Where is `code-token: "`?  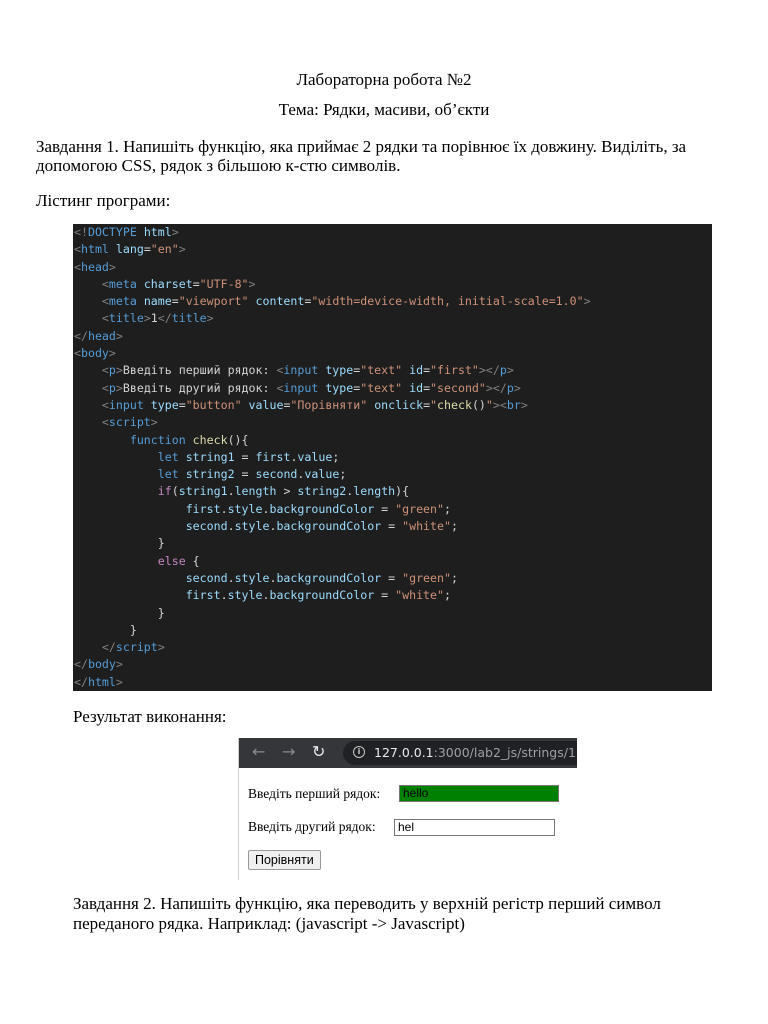 code-token: " is located at coordinates (434, 404).